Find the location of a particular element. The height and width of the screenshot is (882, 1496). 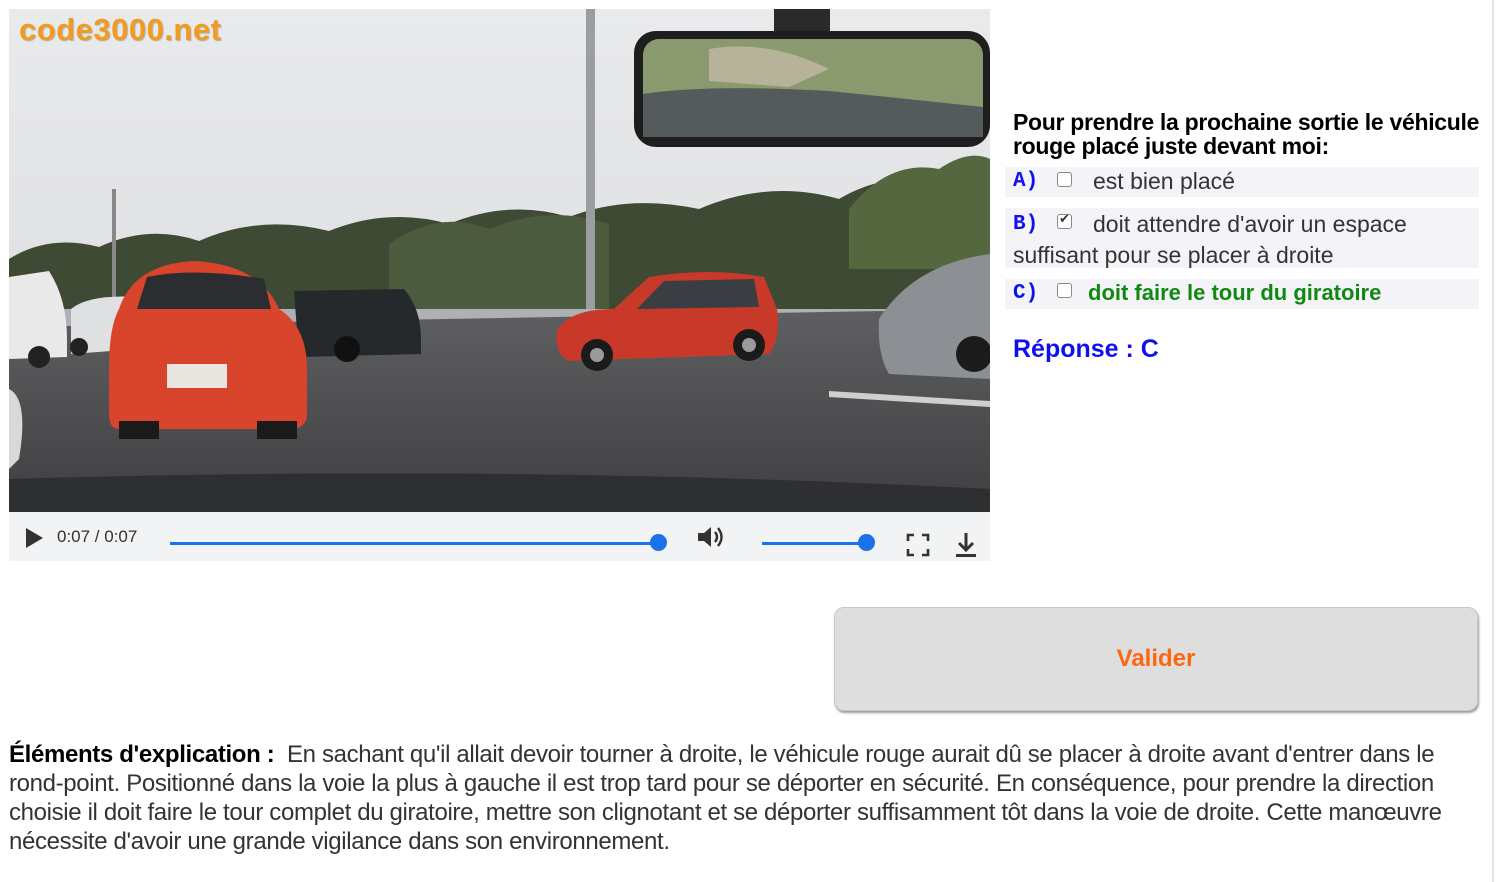

video-controls: 0:07 / 0:07 is located at coordinates (499, 536).